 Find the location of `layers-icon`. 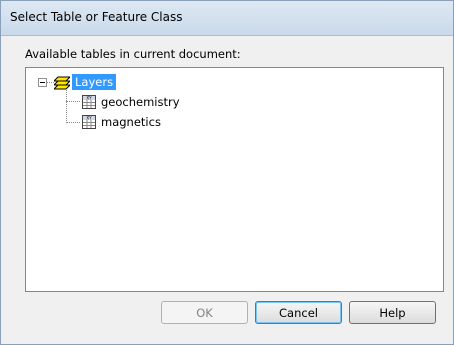

layers-icon is located at coordinates (62, 83).